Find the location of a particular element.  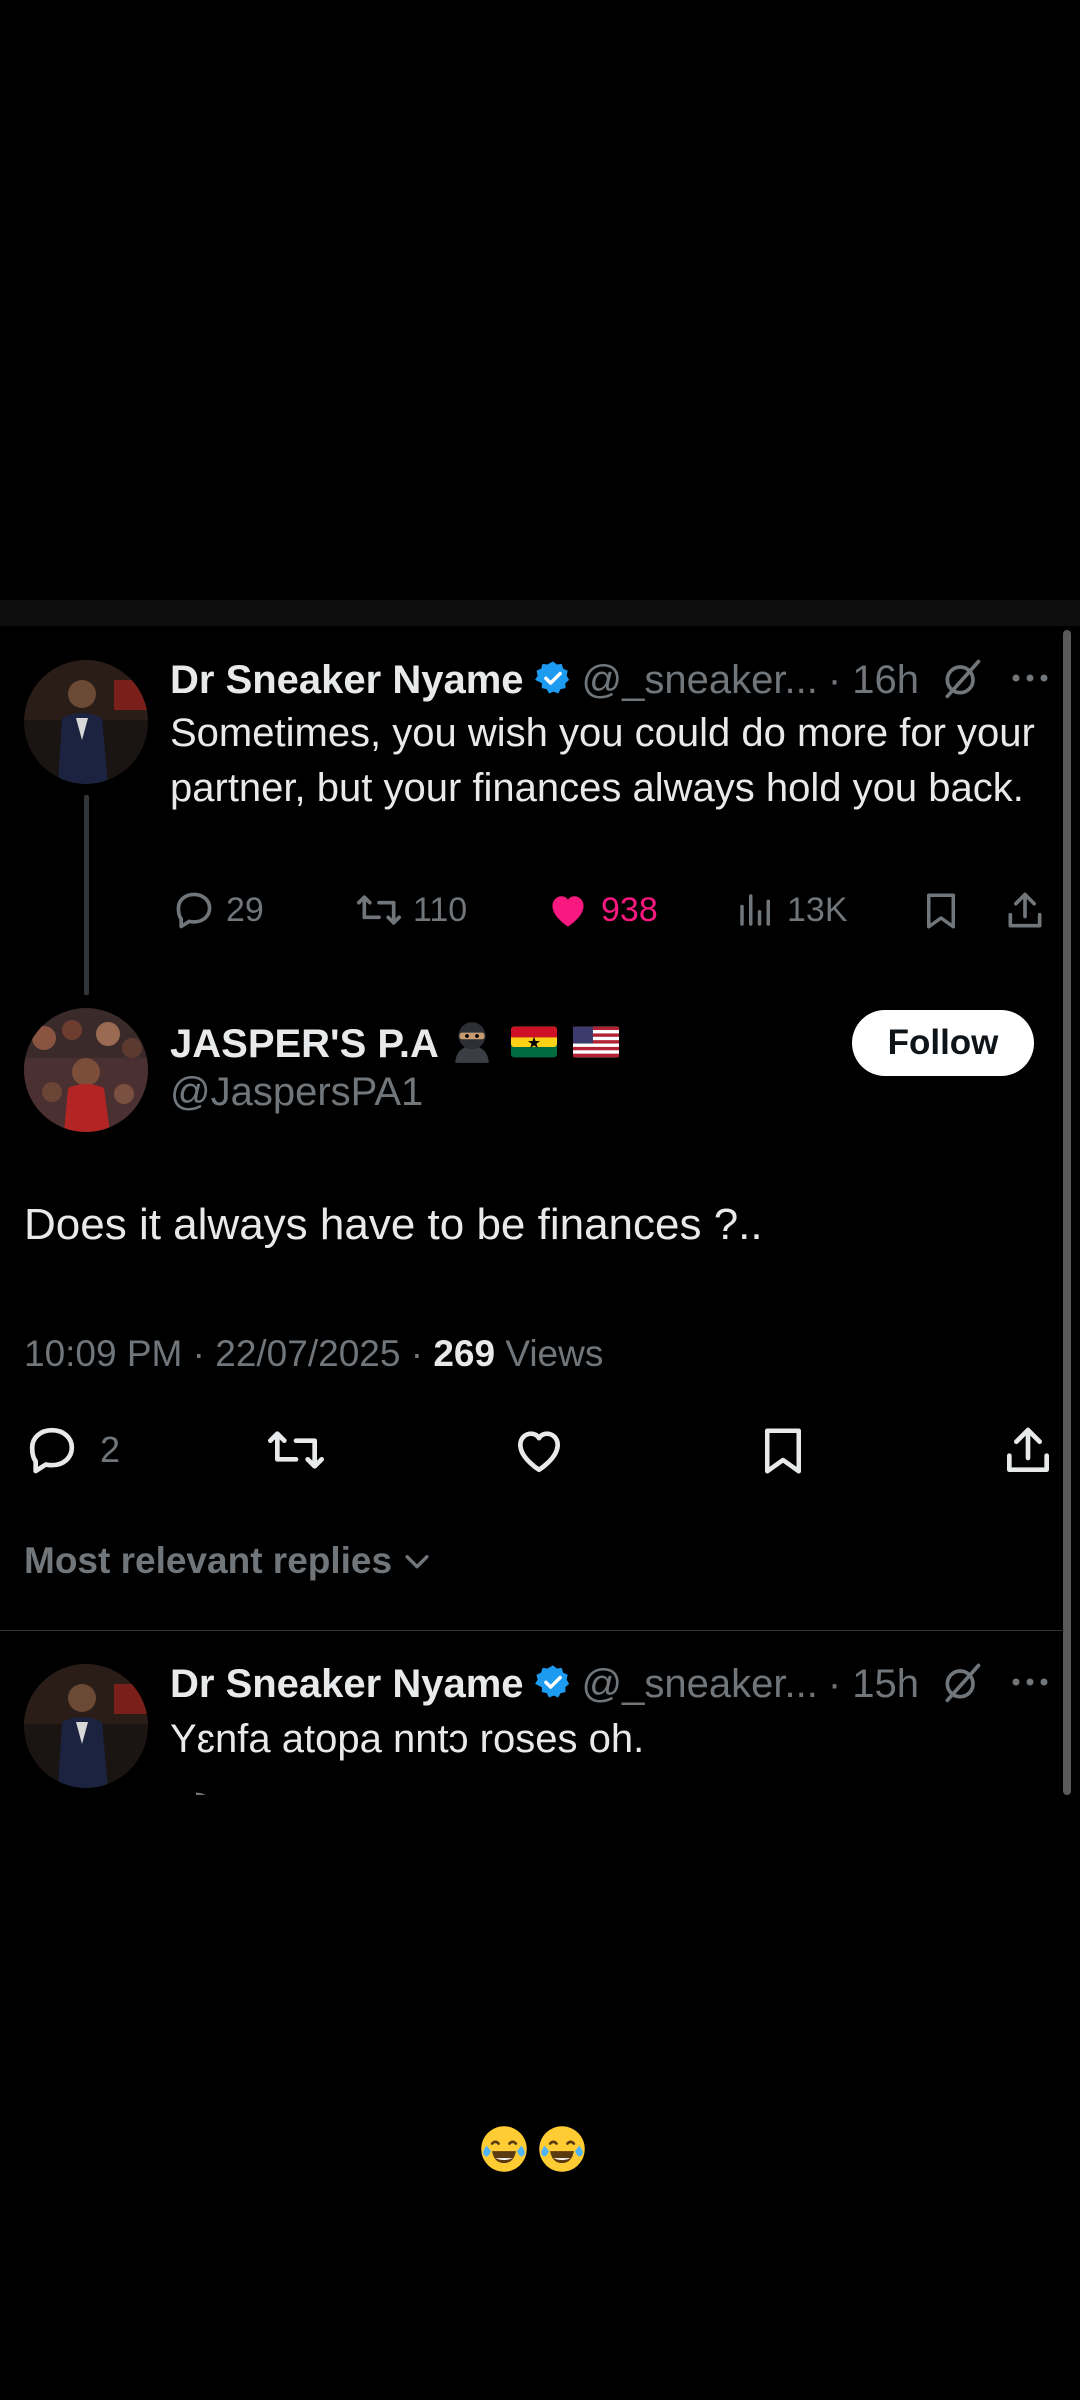

tweet-meta: 10:09 PM · 22/07/2025 · 269 Views is located at coordinates (313, 1354).